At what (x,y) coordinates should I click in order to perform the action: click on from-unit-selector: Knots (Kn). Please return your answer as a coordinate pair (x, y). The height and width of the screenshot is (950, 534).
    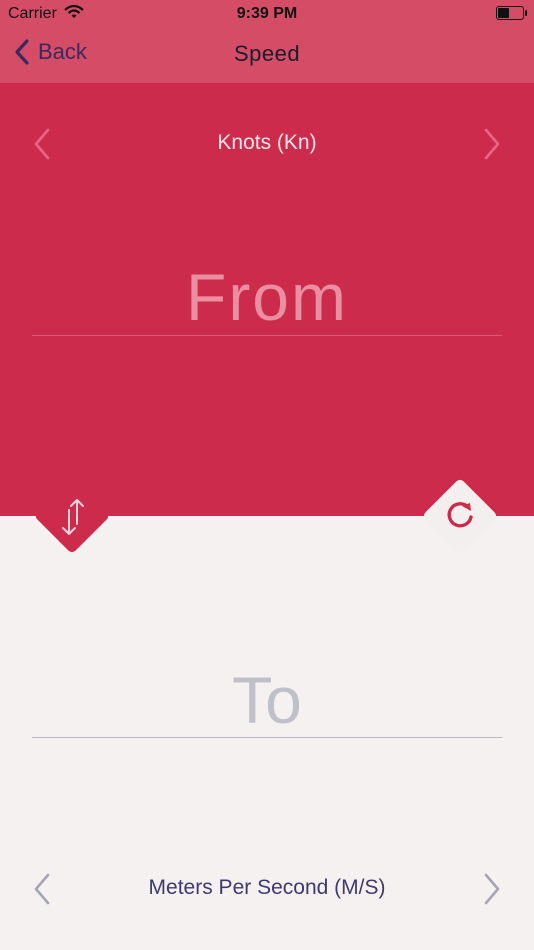
    Looking at the image, I should click on (267, 144).